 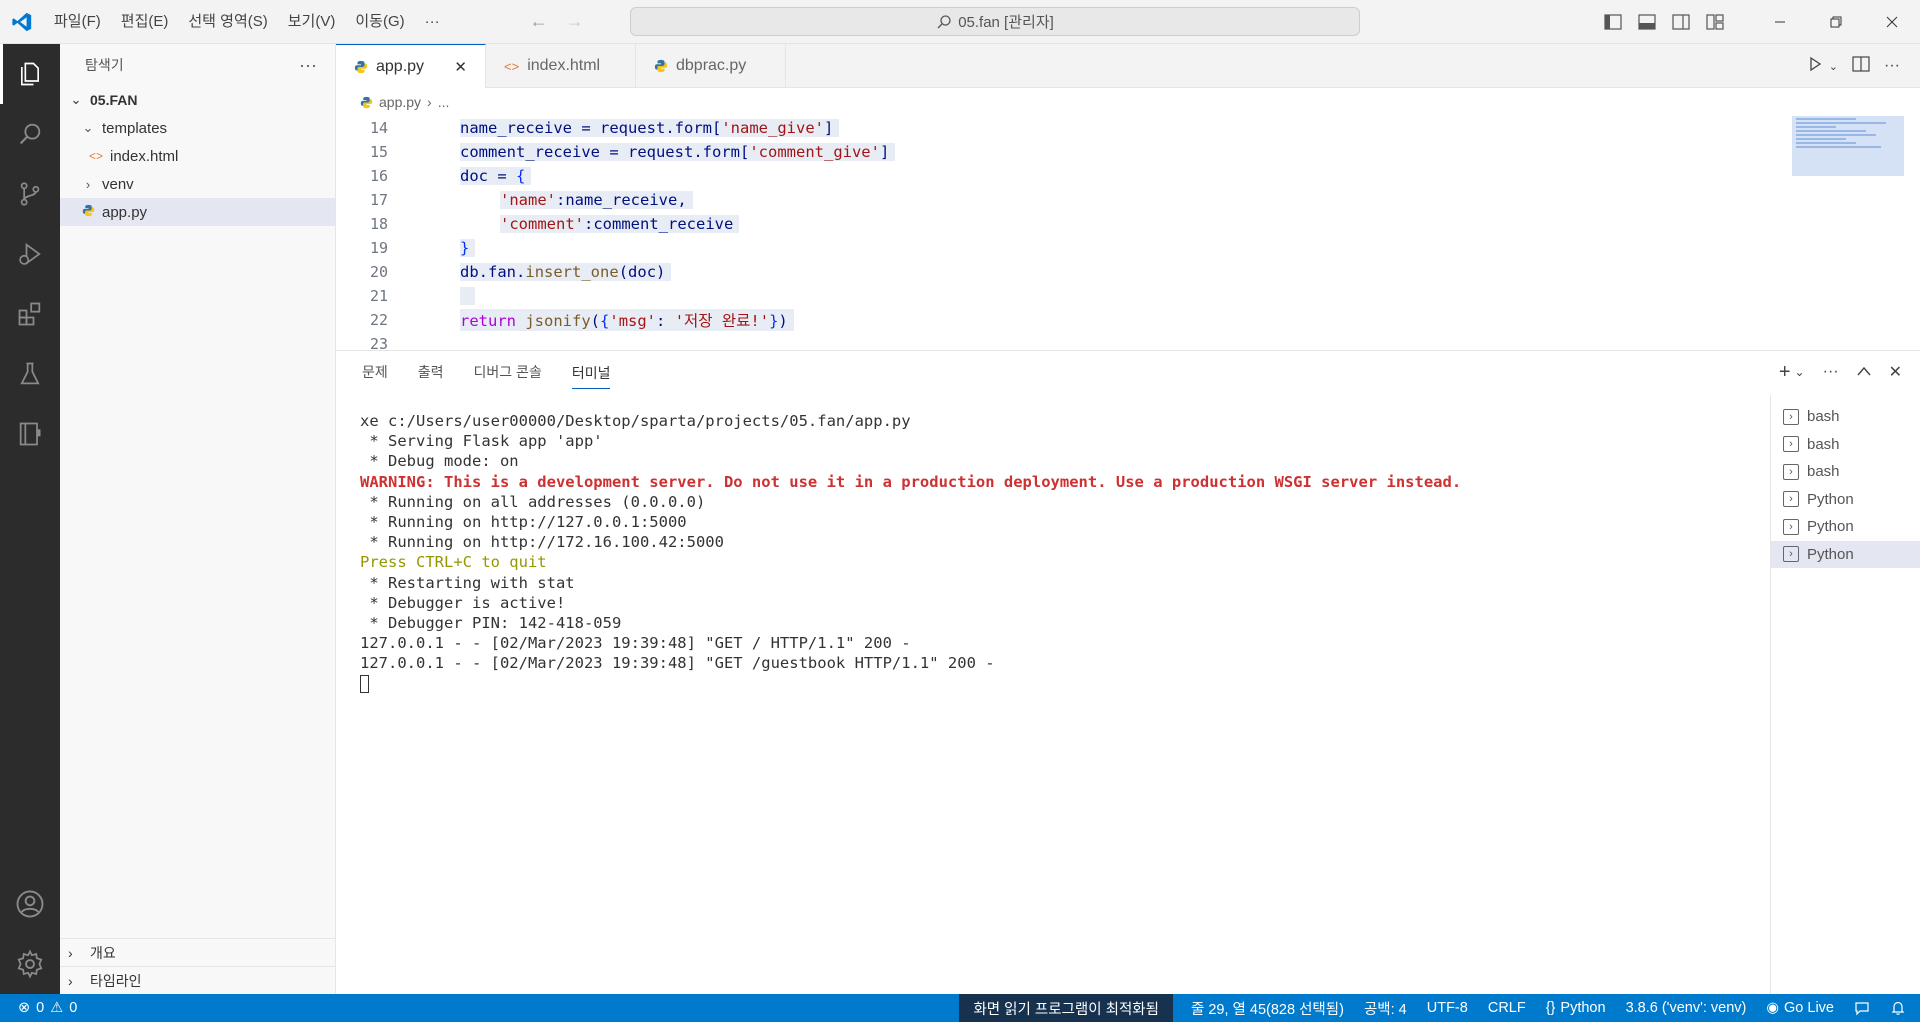 What do you see at coordinates (1785, 372) in the screenshot?
I see `new-terminal-icon: +` at bounding box center [1785, 372].